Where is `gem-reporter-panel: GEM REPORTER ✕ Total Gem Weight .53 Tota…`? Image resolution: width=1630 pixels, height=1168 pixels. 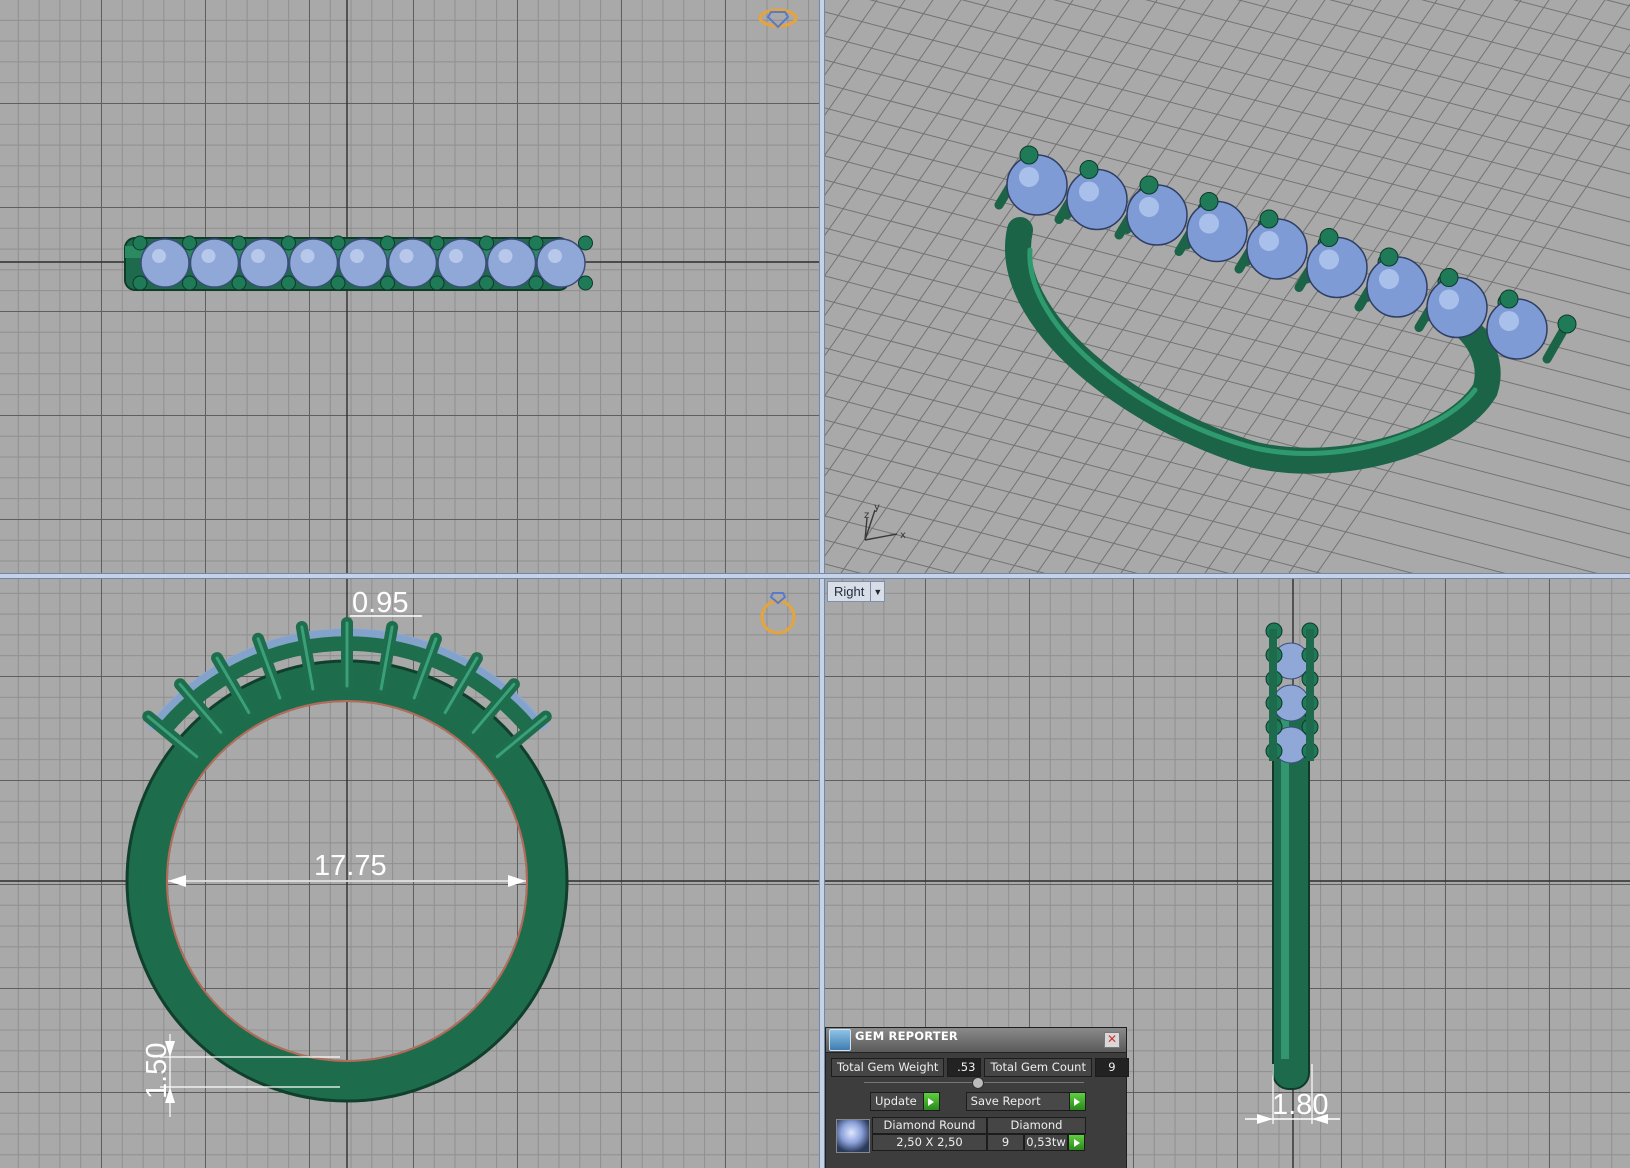 gem-reporter-panel: GEM REPORTER ✕ Total Gem Weight .53 Tota… is located at coordinates (977, 1097).